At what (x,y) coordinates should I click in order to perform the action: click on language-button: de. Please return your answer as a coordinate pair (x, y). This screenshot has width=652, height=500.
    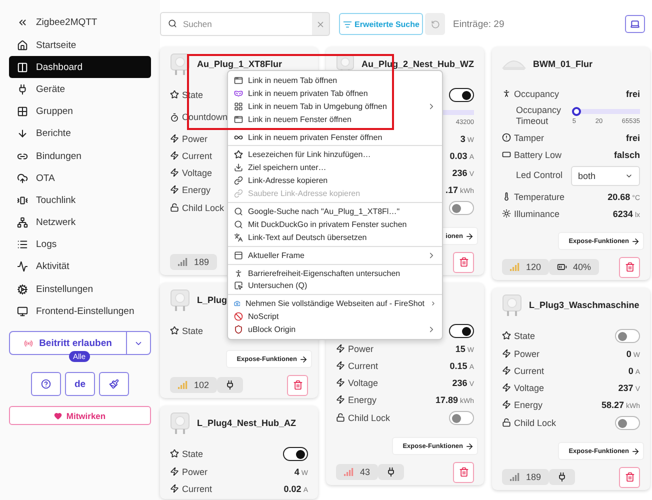
    Looking at the image, I should click on (80, 384).